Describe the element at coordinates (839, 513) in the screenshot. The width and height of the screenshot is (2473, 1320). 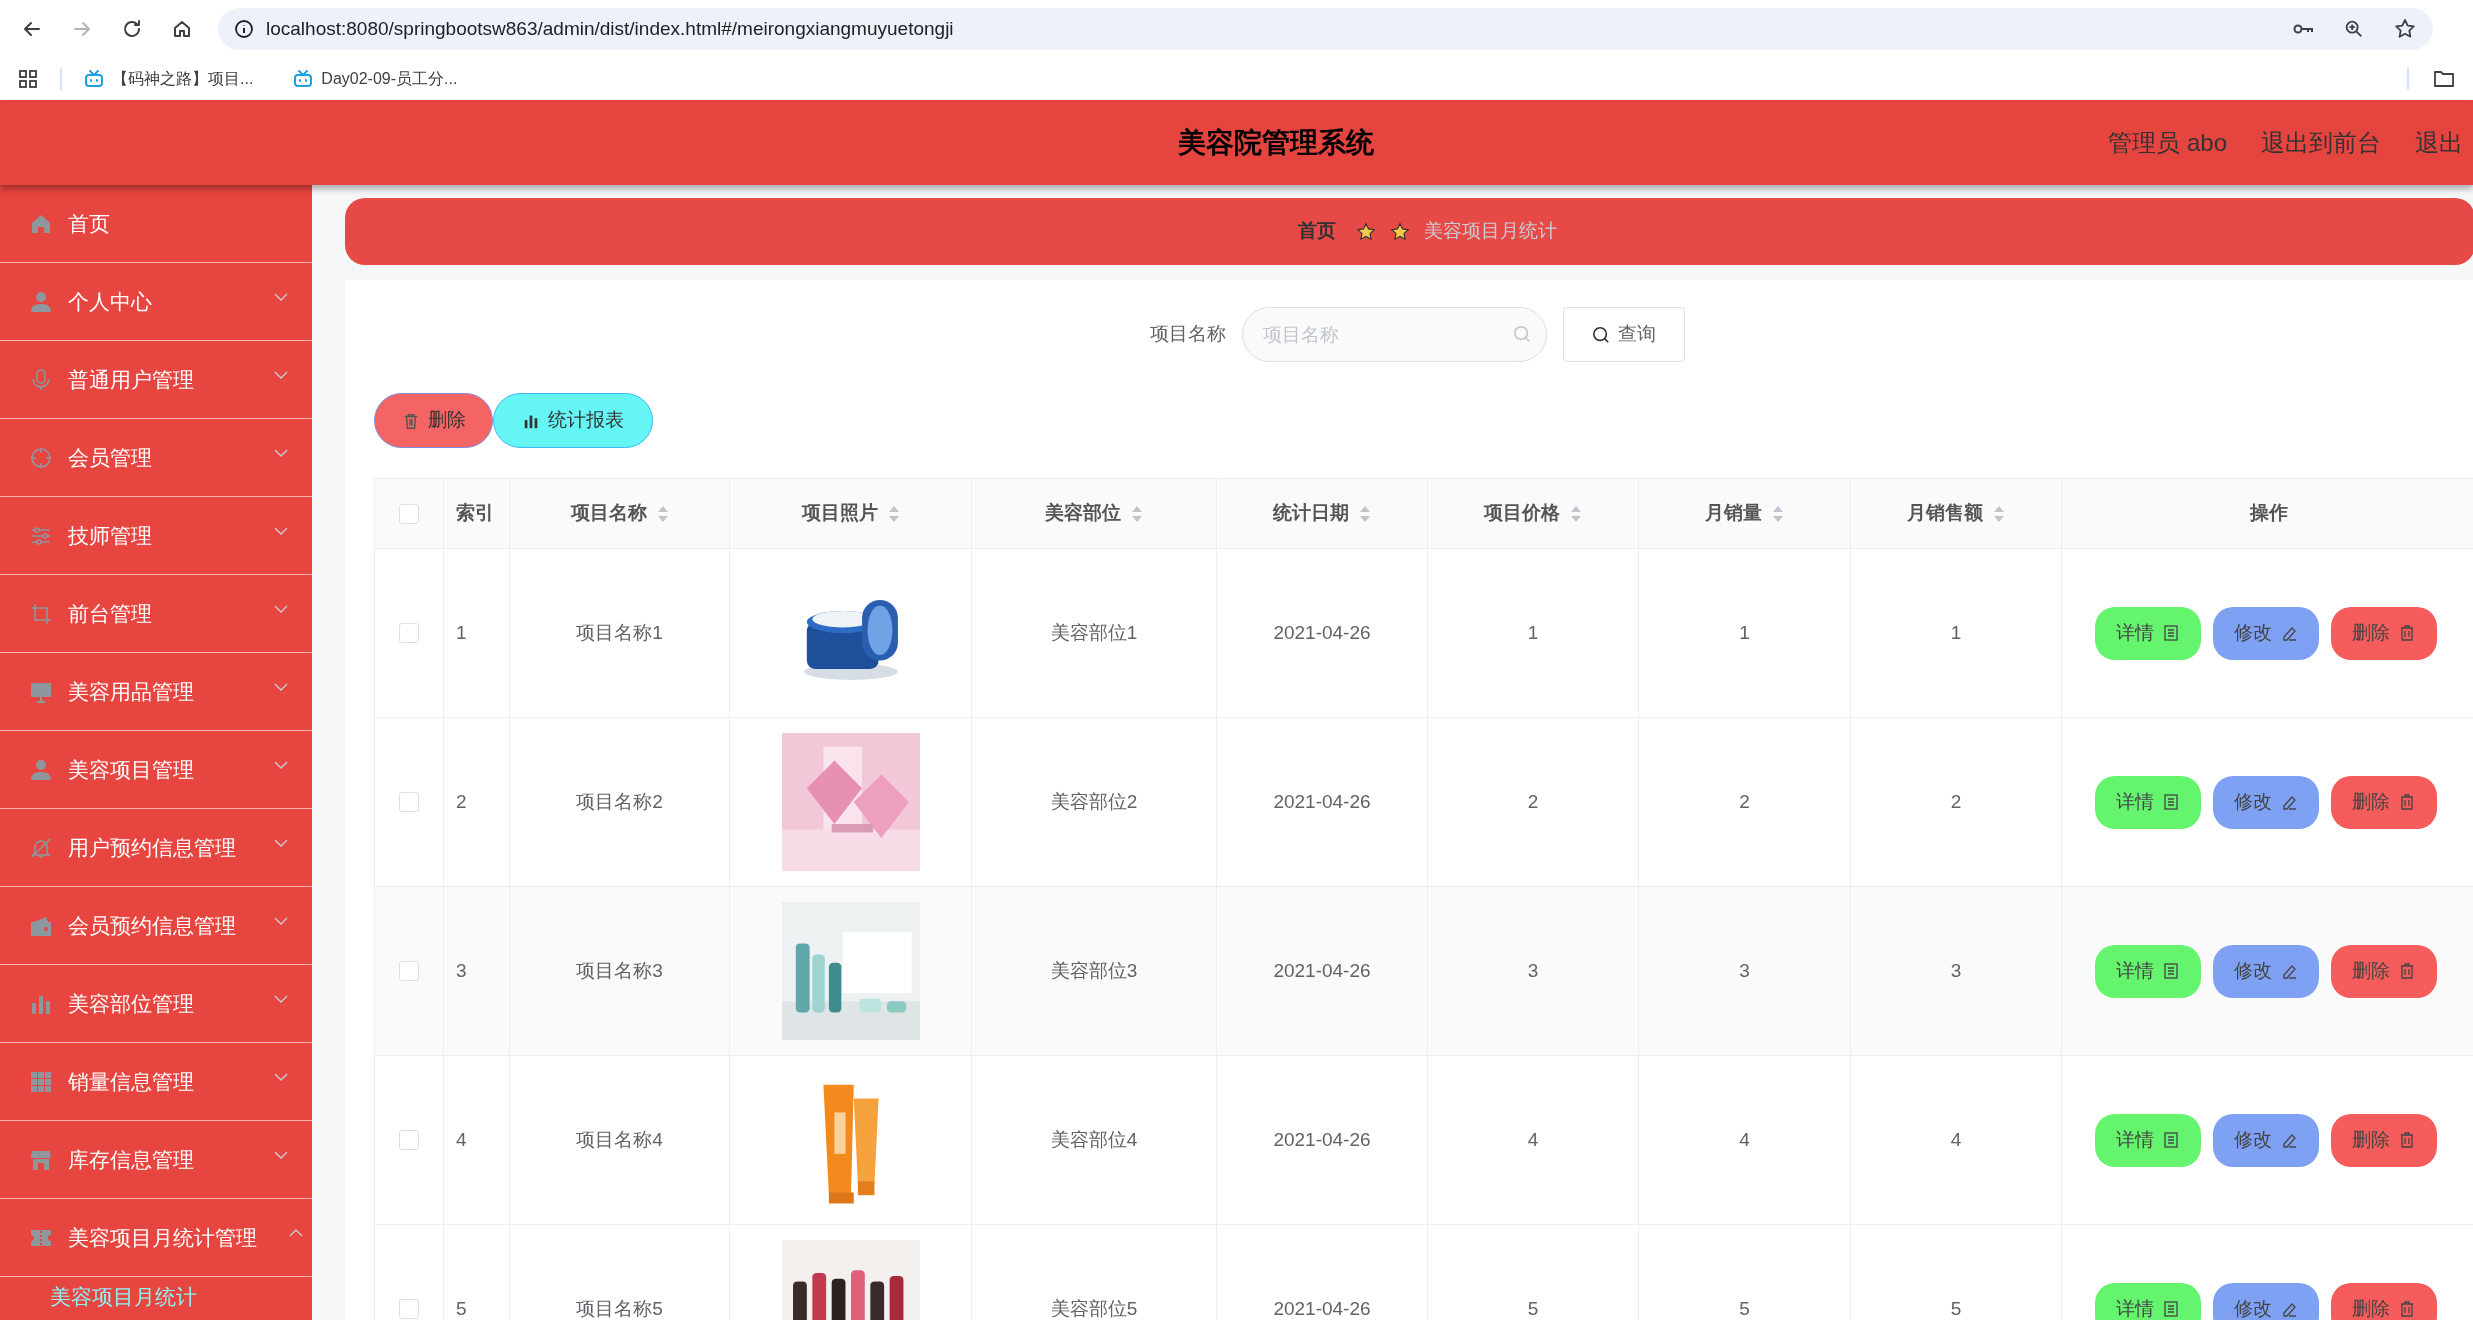
I see `column-header: 项目照片` at that location.